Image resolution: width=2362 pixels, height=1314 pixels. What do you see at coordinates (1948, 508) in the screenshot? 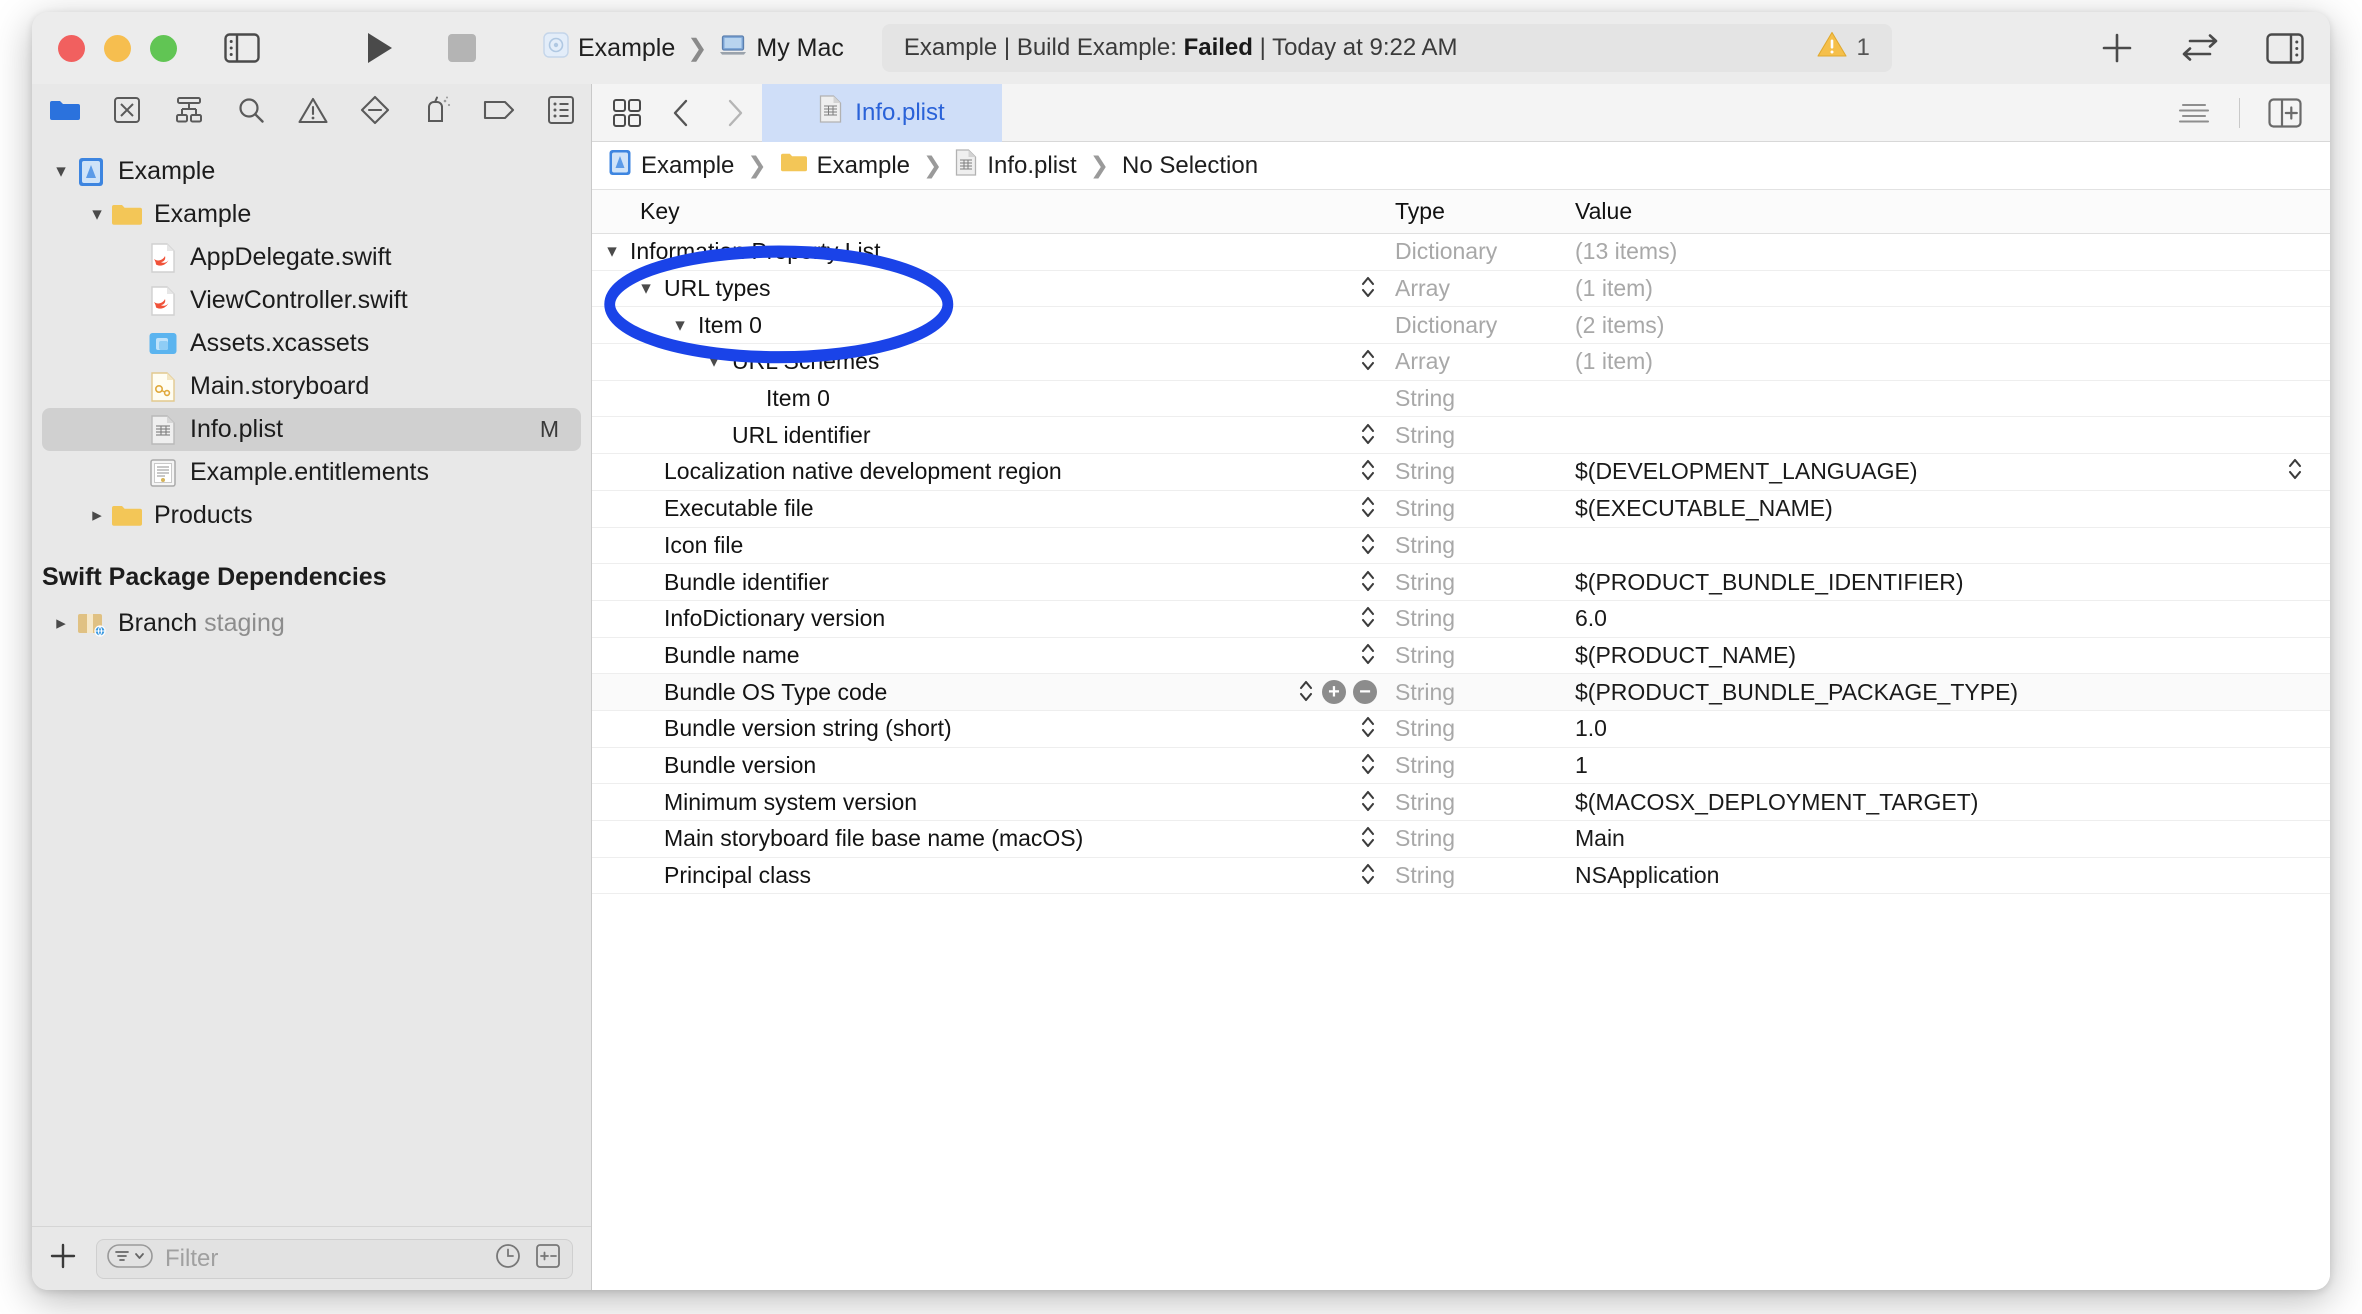
I see `plist-value-cell: $(EXECUTABLE_NAME)` at bounding box center [1948, 508].